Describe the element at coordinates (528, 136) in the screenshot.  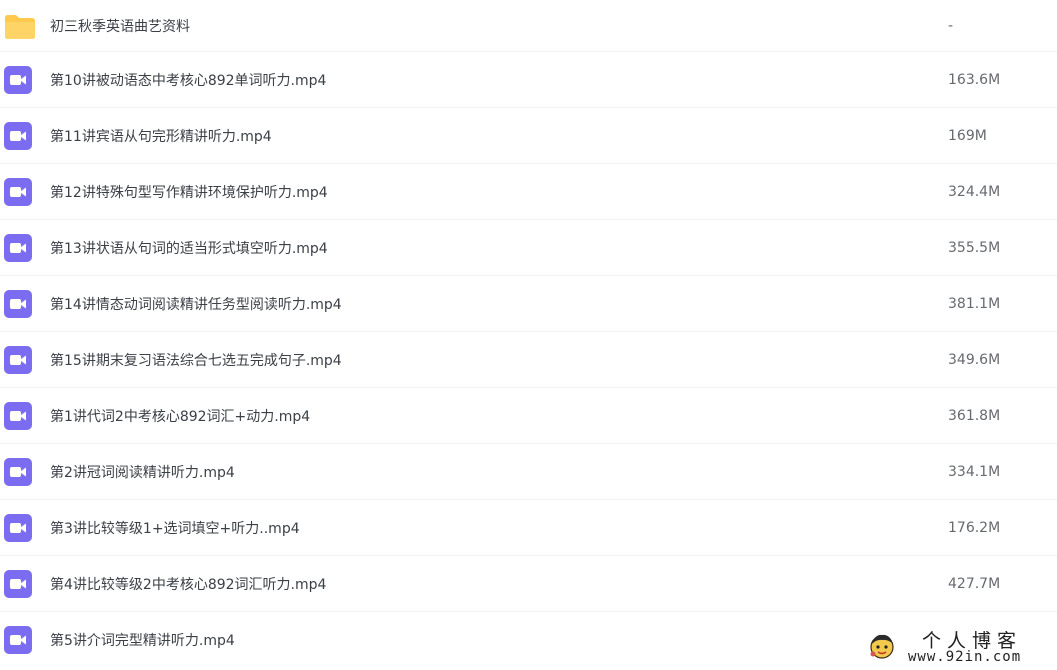
I see `file-row: 第11讲宾语从句完形精讲听力.mp4 169M` at that location.